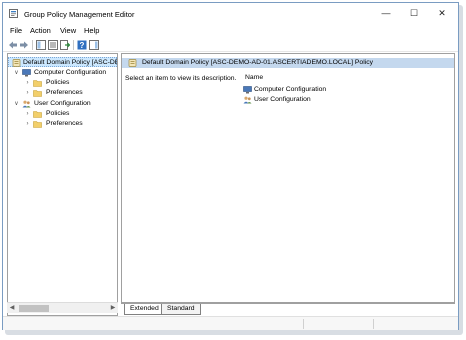 The width and height of the screenshot is (466, 340). What do you see at coordinates (58, 82) in the screenshot?
I see `tree-label-computer-policies: Policies` at bounding box center [58, 82].